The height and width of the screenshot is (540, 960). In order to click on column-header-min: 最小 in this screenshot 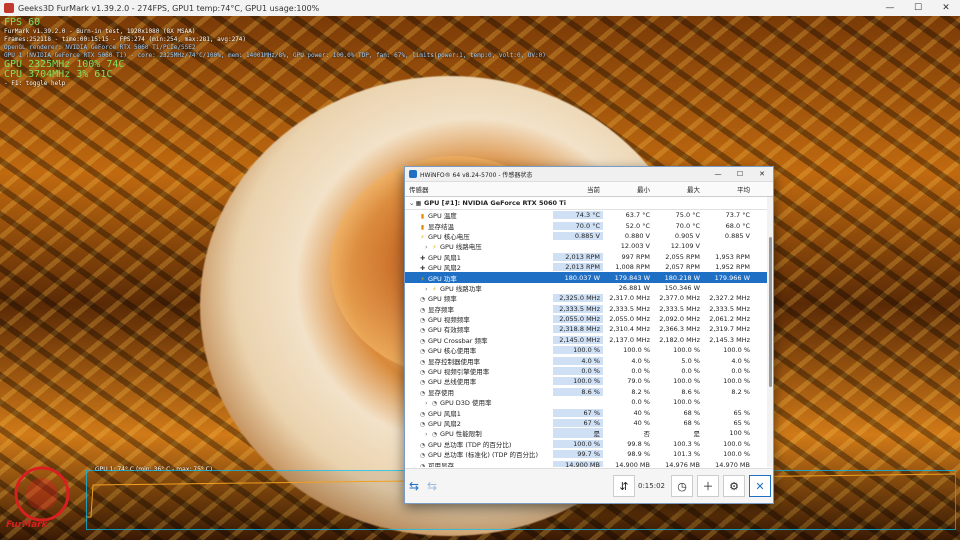, I will do `click(628, 189)`.